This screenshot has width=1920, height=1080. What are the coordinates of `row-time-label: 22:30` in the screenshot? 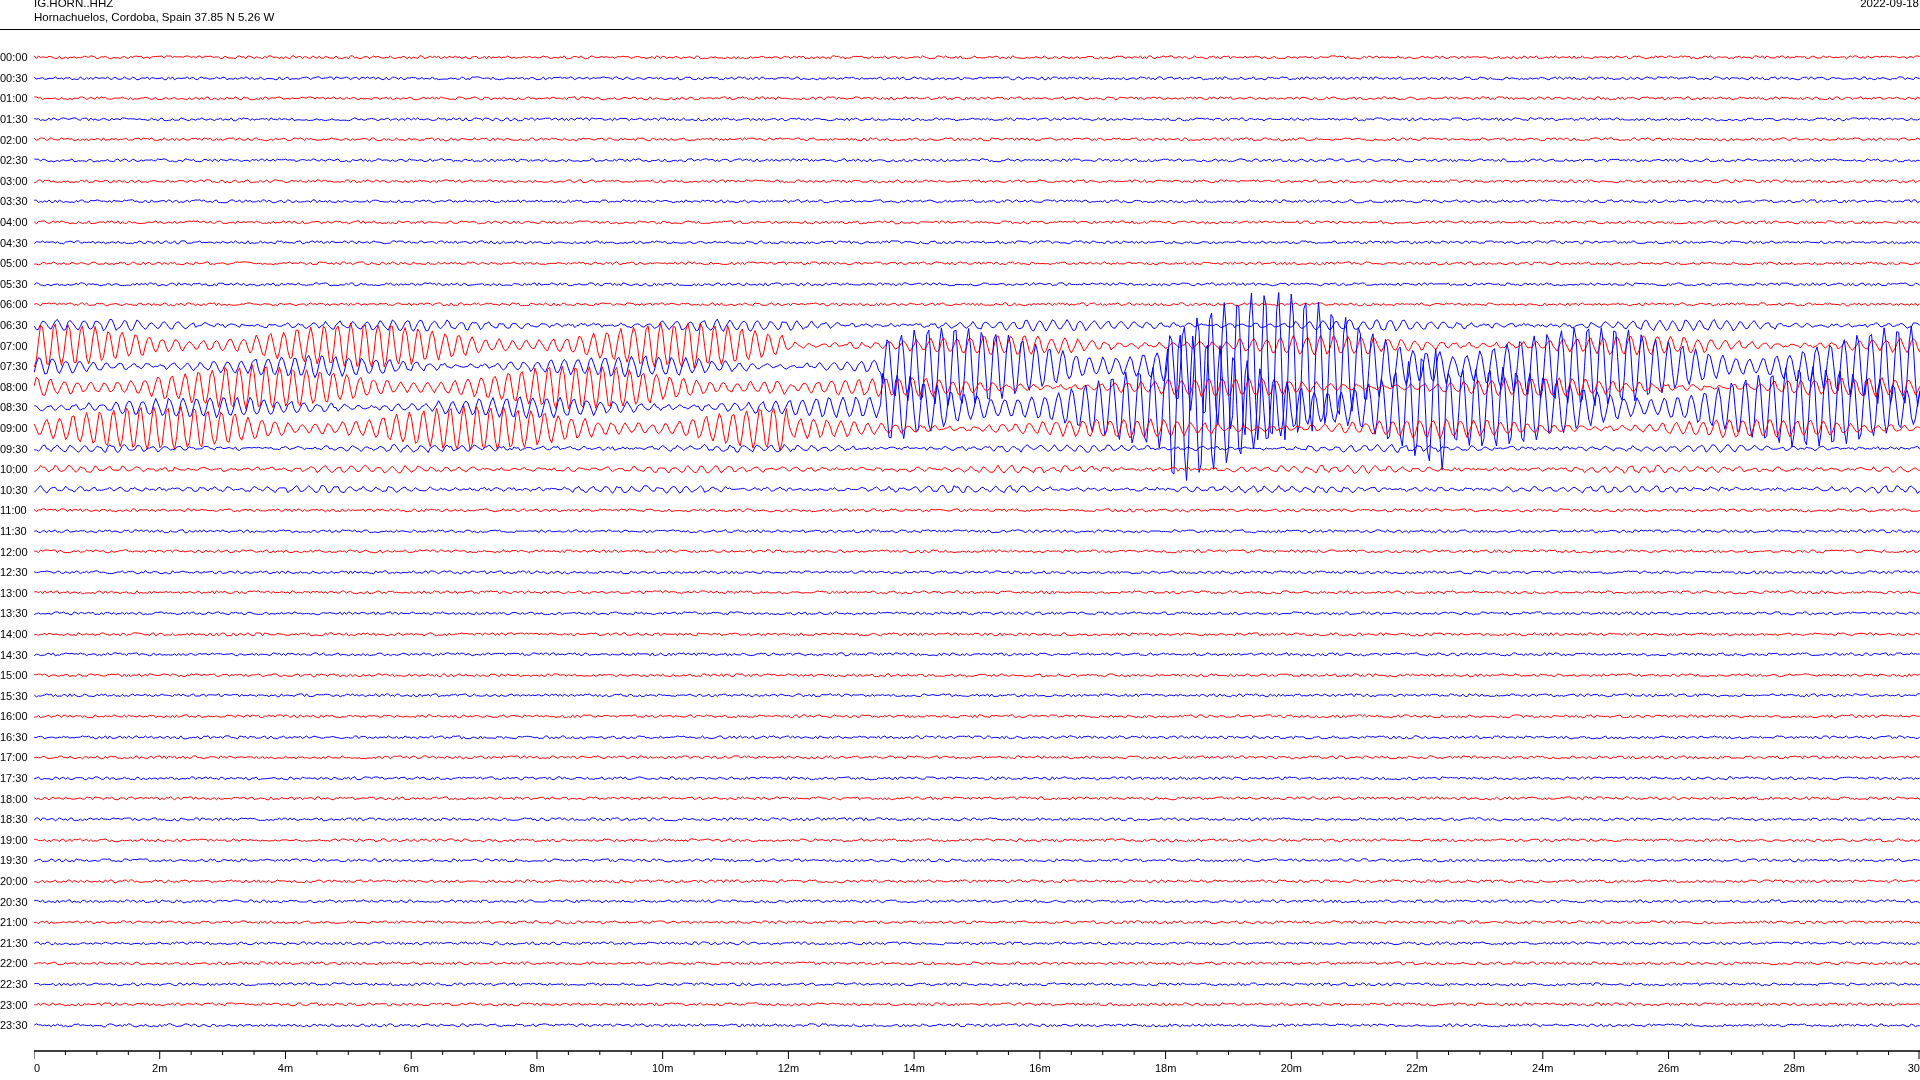 It's located at (14, 984).